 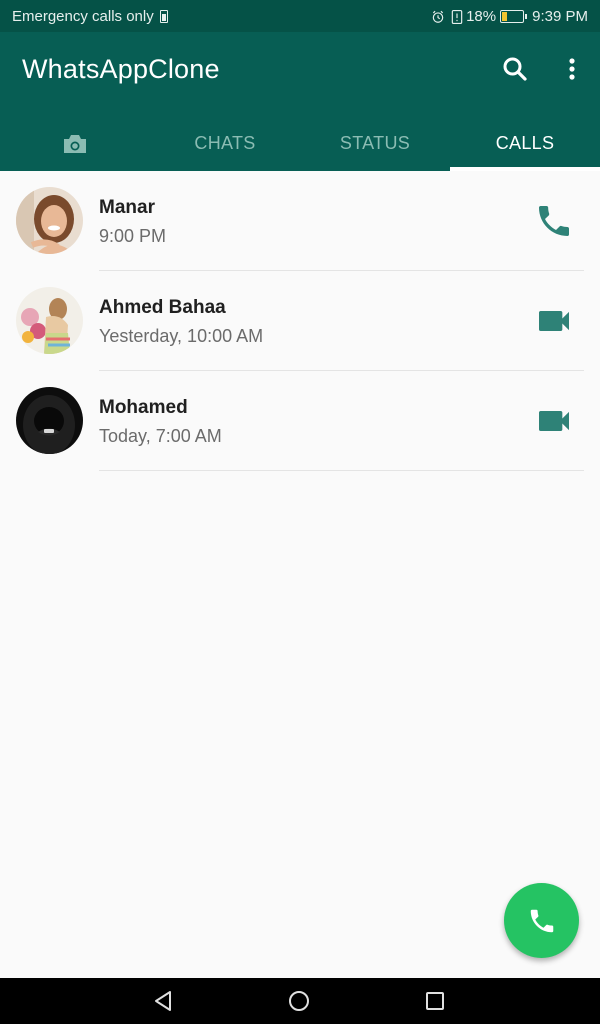 I want to click on battery-icon, so click(x=514, y=16).